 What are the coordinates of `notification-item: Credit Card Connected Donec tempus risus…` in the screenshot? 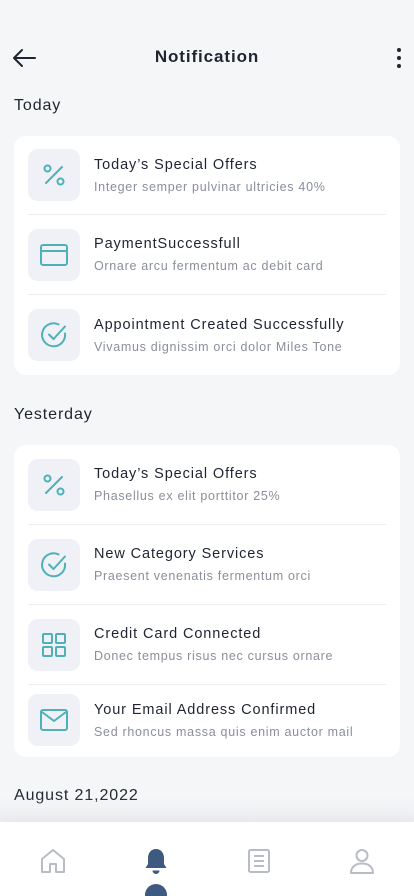 It's located at (207, 645).